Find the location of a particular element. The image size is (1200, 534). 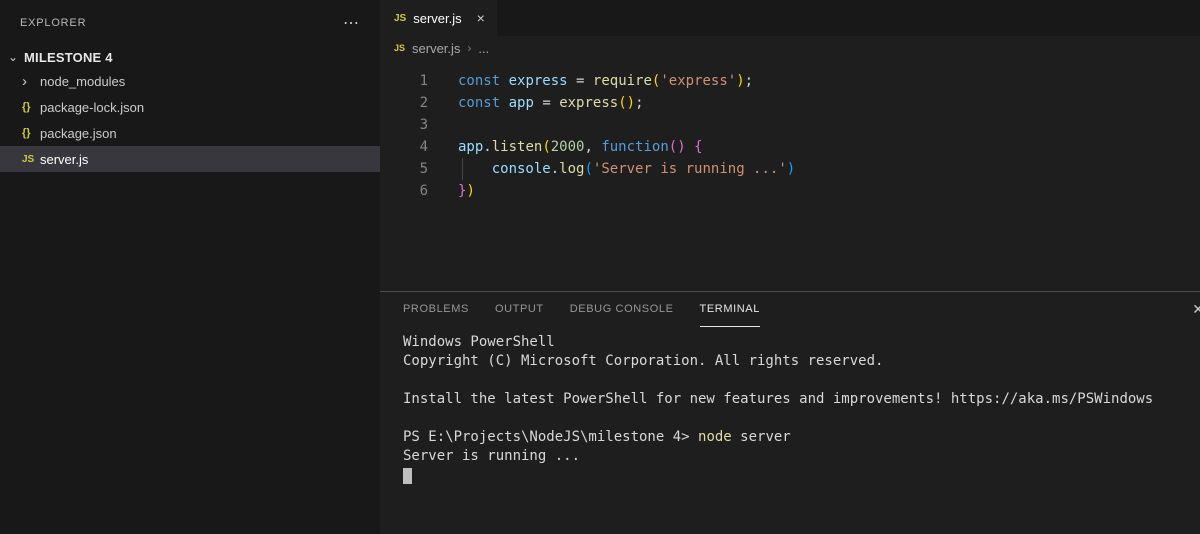

panel-tab-problems: PROBLEMS is located at coordinates (436, 309).